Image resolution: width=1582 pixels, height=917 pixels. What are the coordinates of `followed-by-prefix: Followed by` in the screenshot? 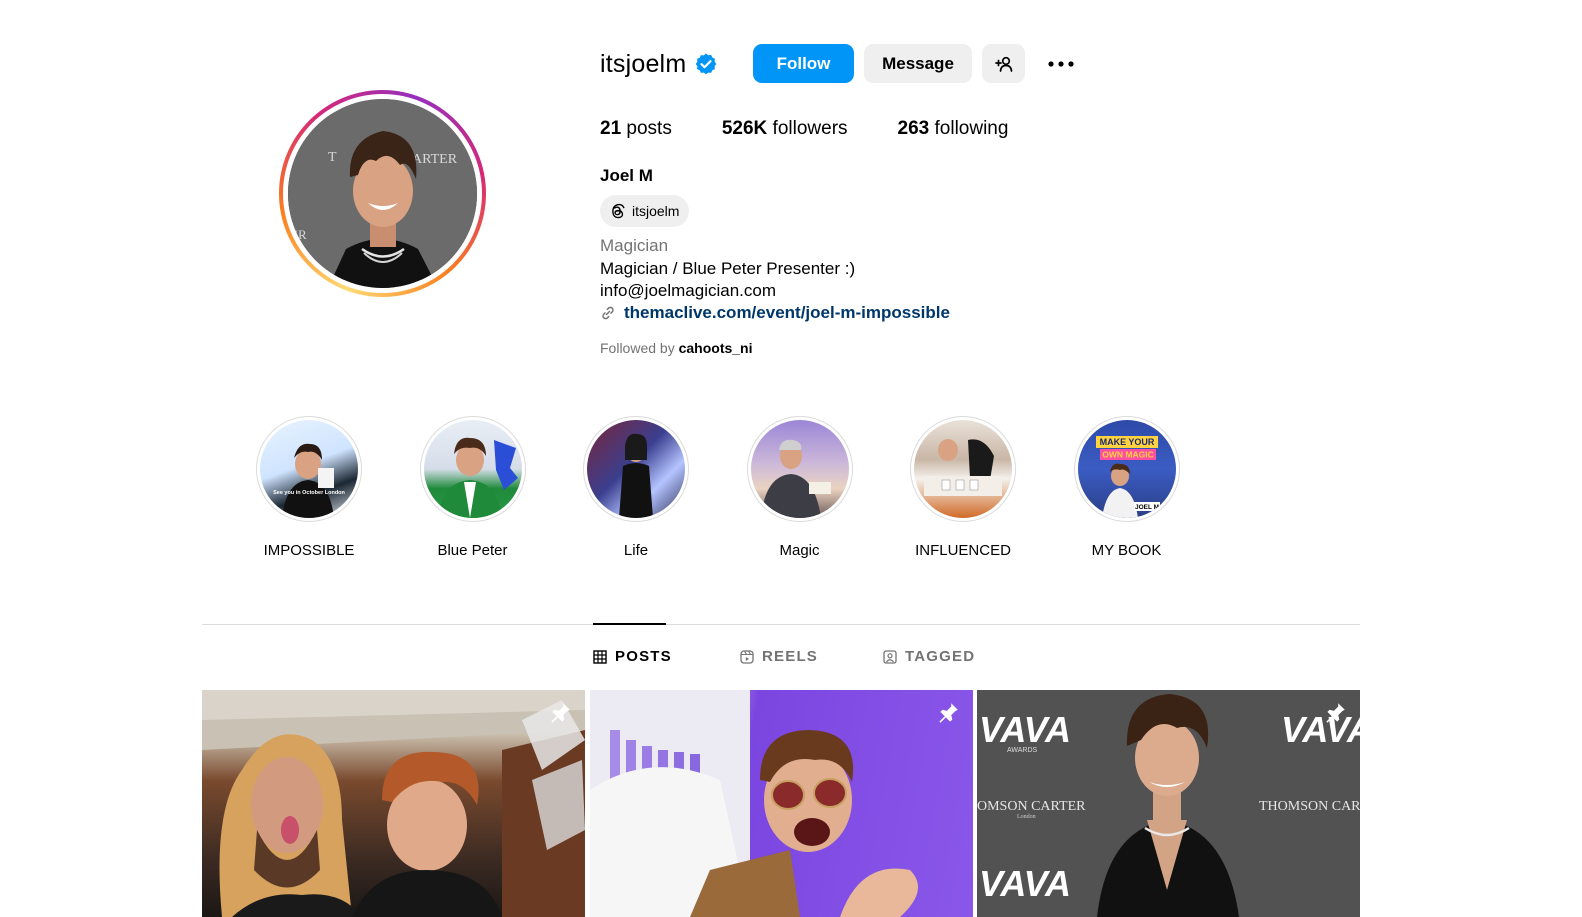 It's located at (639, 348).